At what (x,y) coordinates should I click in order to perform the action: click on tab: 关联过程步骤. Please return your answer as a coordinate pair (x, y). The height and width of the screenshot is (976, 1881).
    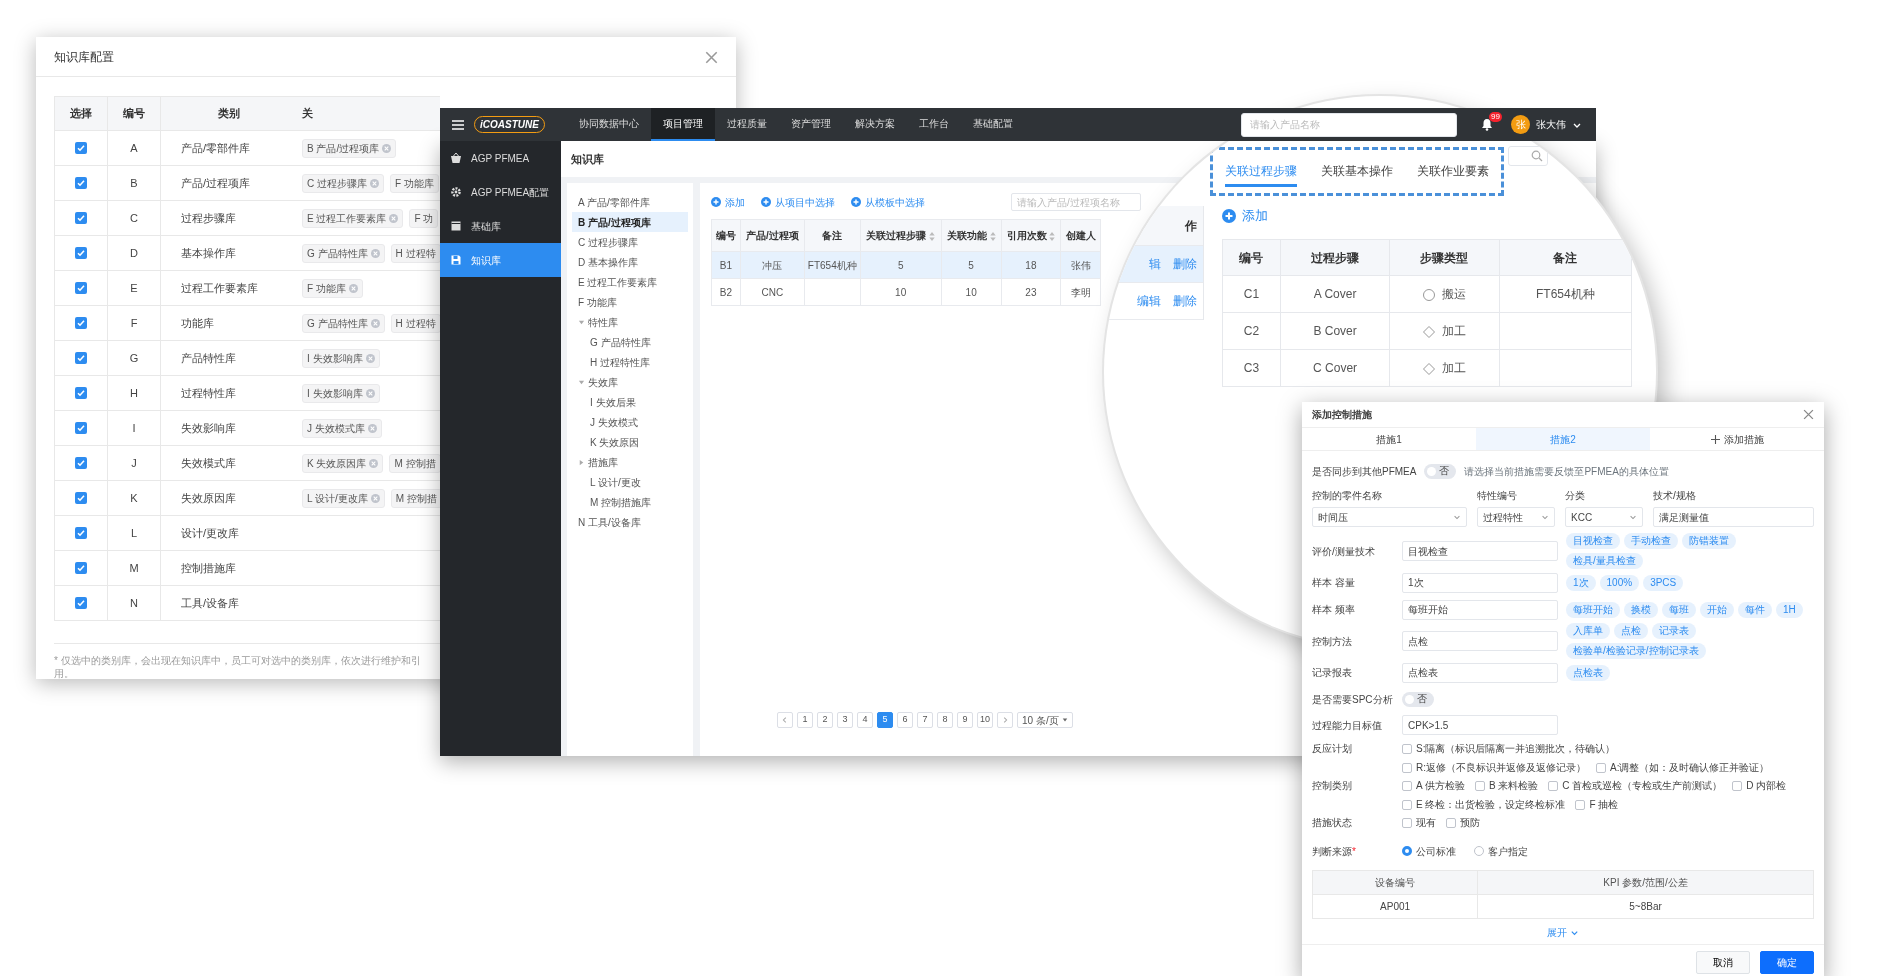
    Looking at the image, I should click on (1261, 173).